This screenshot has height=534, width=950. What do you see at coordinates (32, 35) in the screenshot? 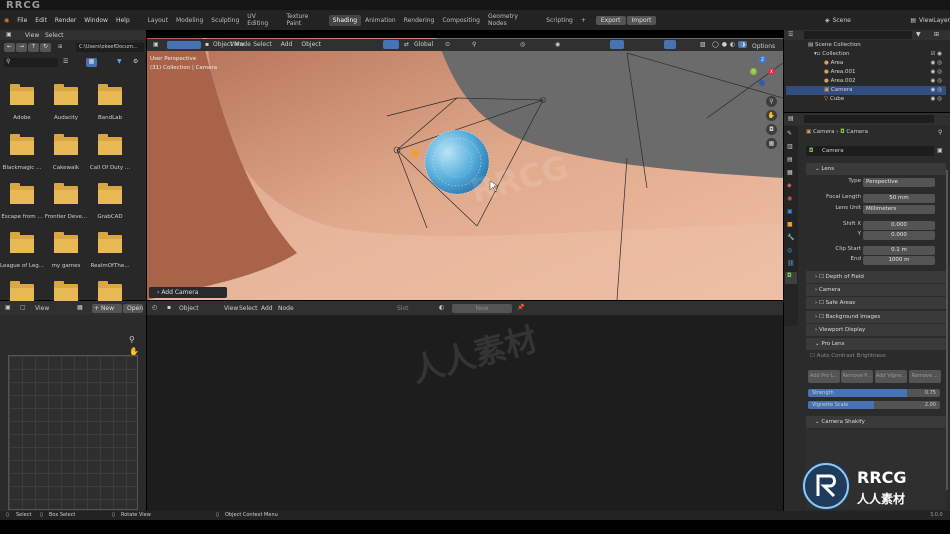
I see `fb-view-menu: View` at bounding box center [32, 35].